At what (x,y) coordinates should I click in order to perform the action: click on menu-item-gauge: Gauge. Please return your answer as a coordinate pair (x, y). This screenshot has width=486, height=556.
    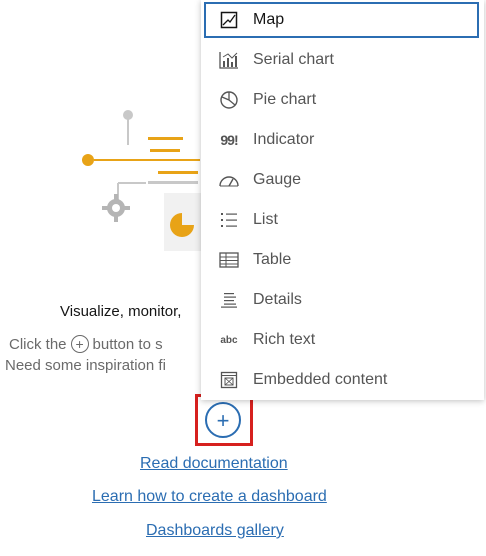
    Looking at the image, I should click on (342, 180).